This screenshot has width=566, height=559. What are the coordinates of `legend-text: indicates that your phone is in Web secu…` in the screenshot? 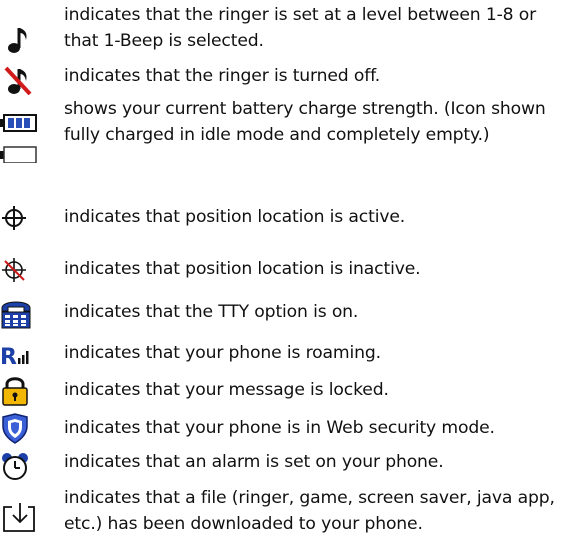 It's located at (279, 428).